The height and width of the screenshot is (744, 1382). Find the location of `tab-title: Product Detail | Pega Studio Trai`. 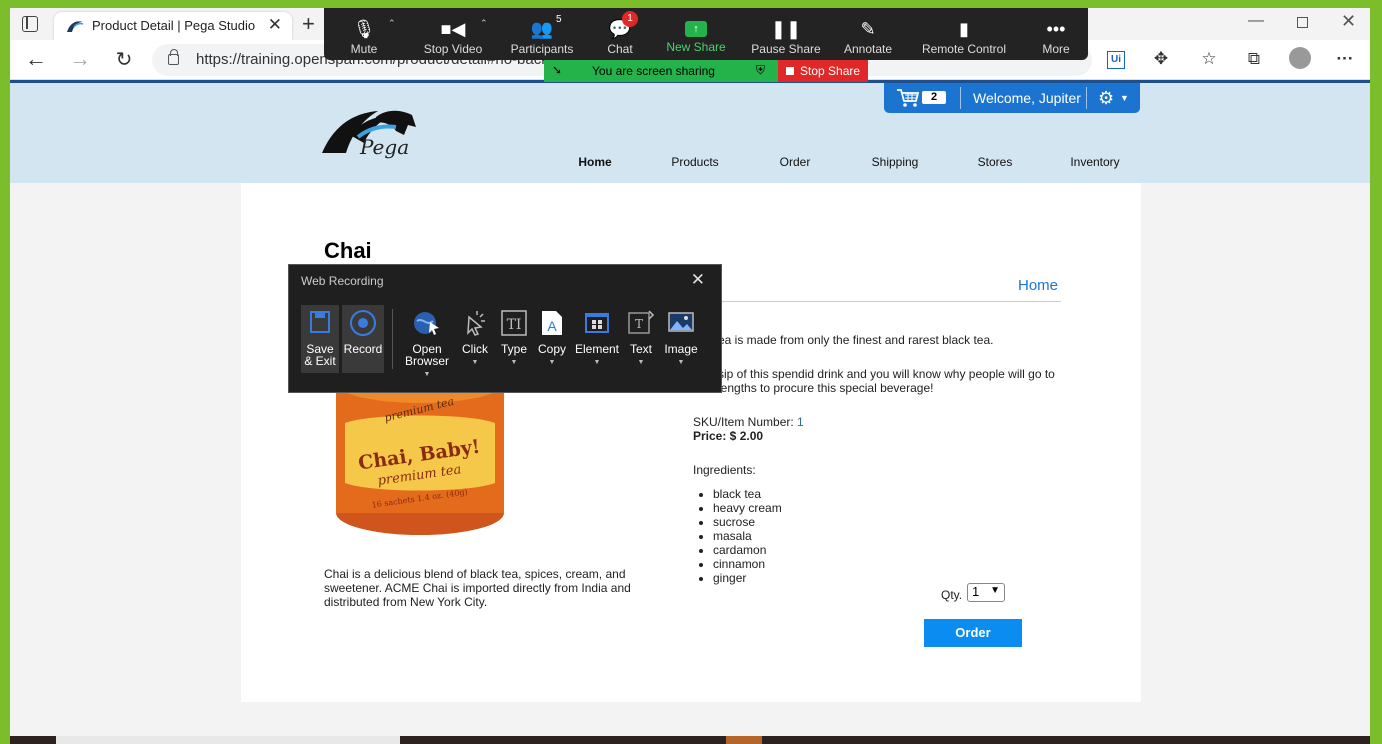

tab-title: Product Detail | Pega Studio Trai is located at coordinates (175, 25).